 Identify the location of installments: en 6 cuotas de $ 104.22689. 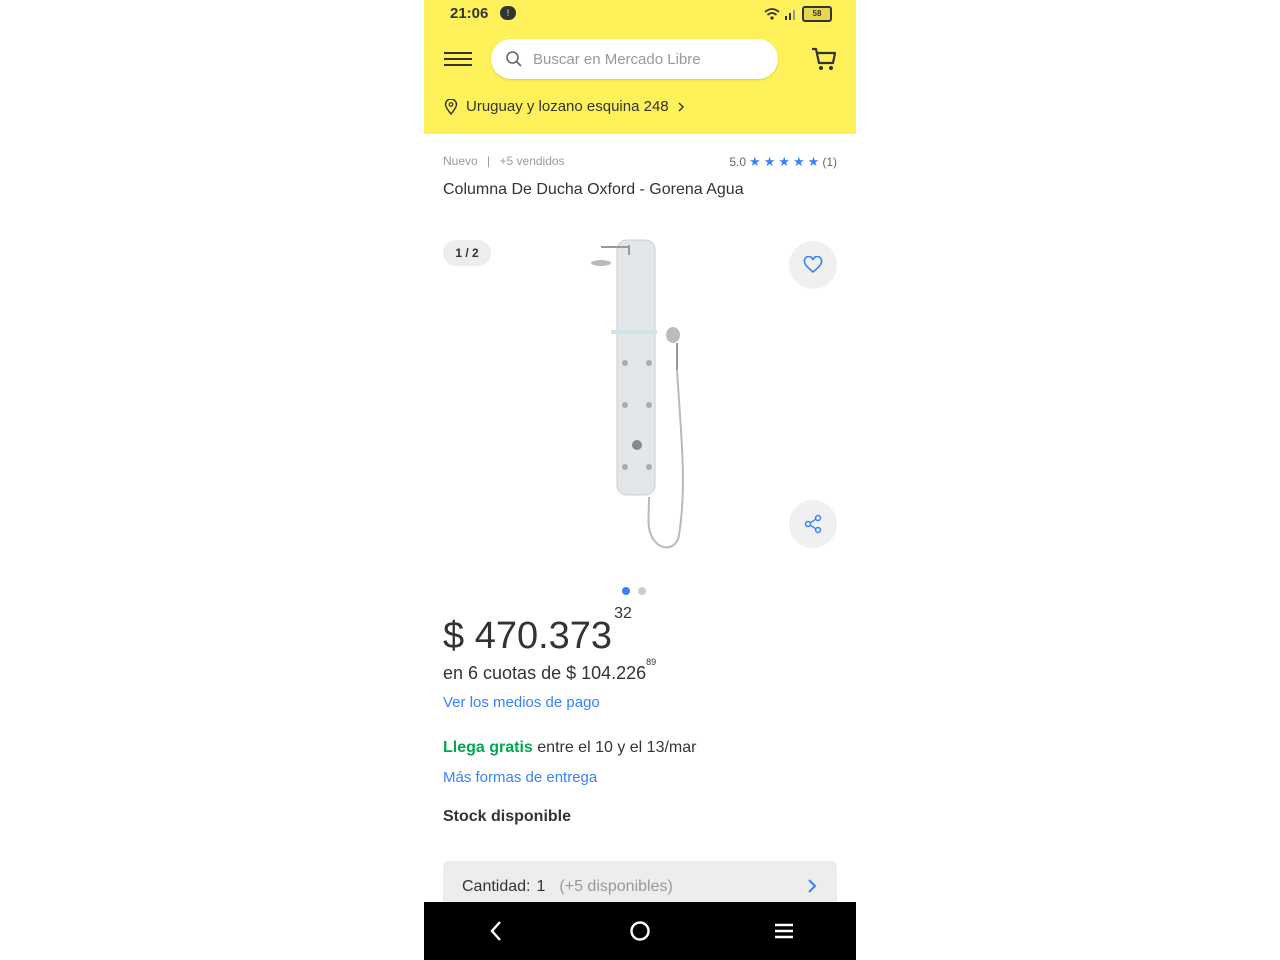
(549, 670).